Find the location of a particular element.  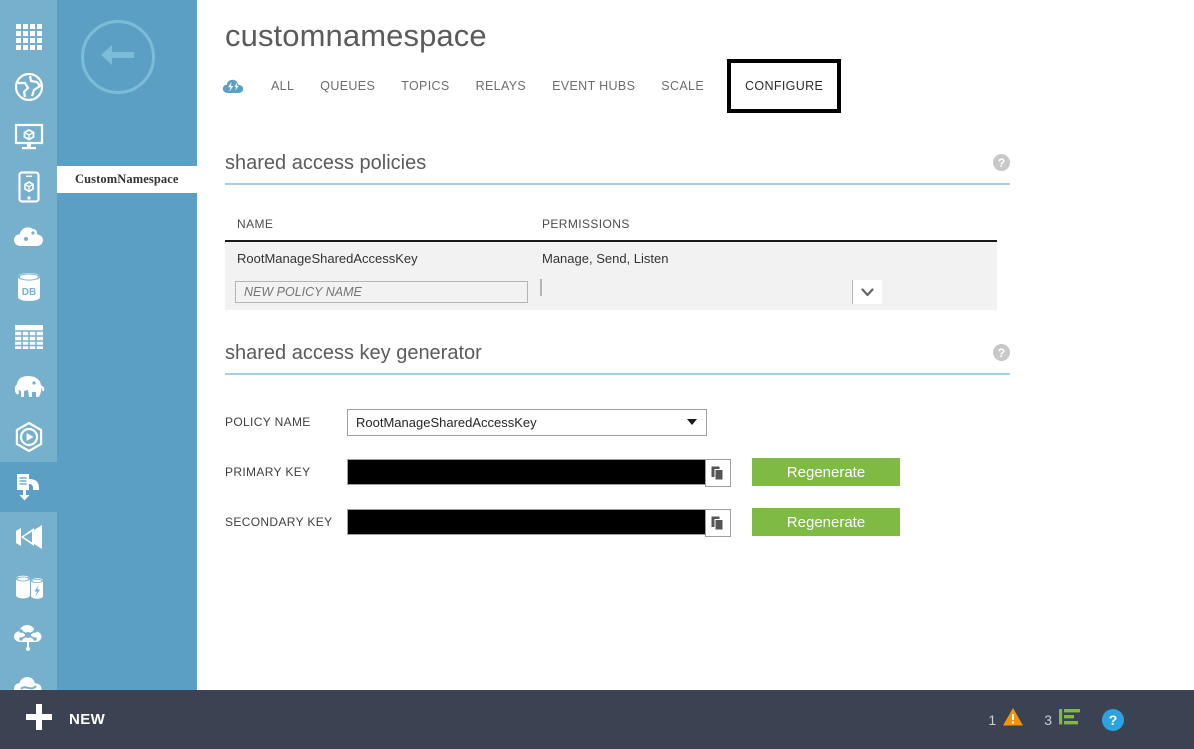

media-services-icon is located at coordinates (29, 437).